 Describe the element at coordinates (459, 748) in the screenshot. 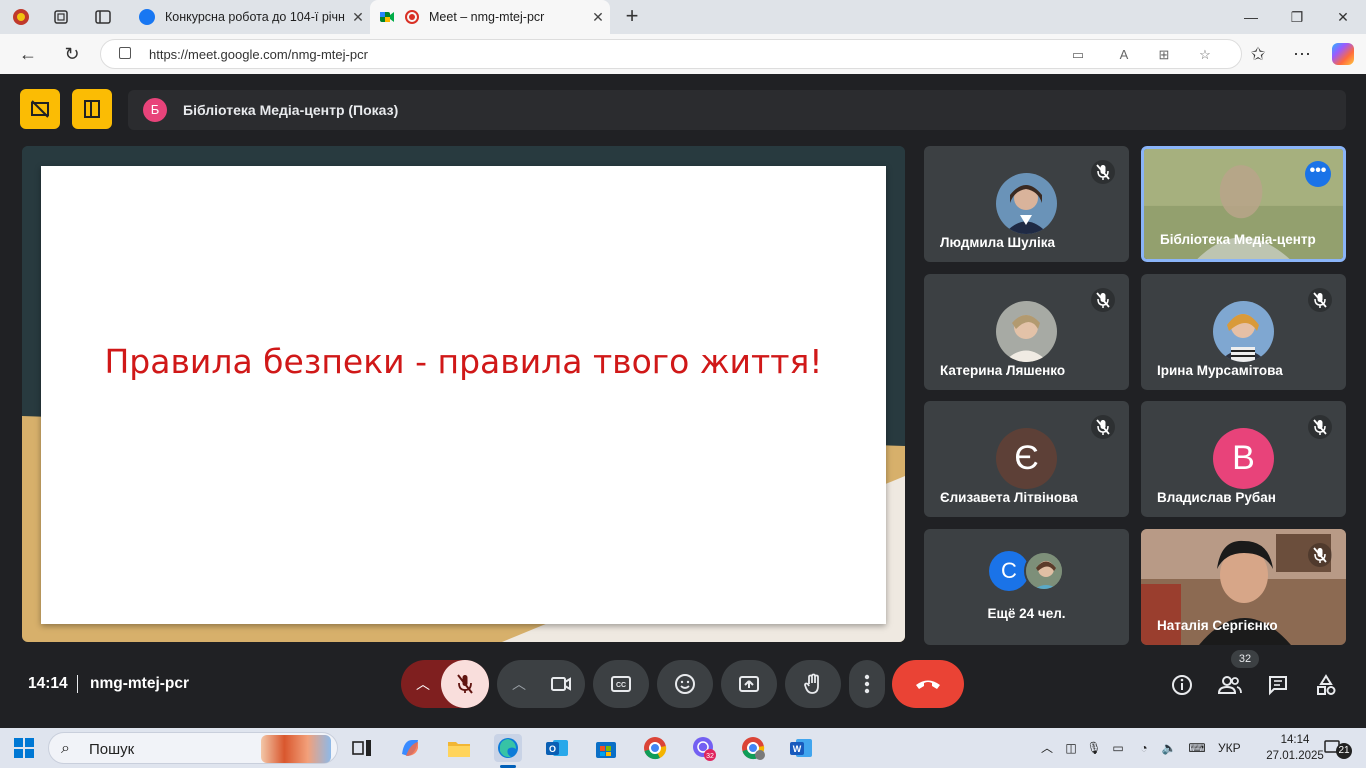

I see `file-explorer-icon` at that location.